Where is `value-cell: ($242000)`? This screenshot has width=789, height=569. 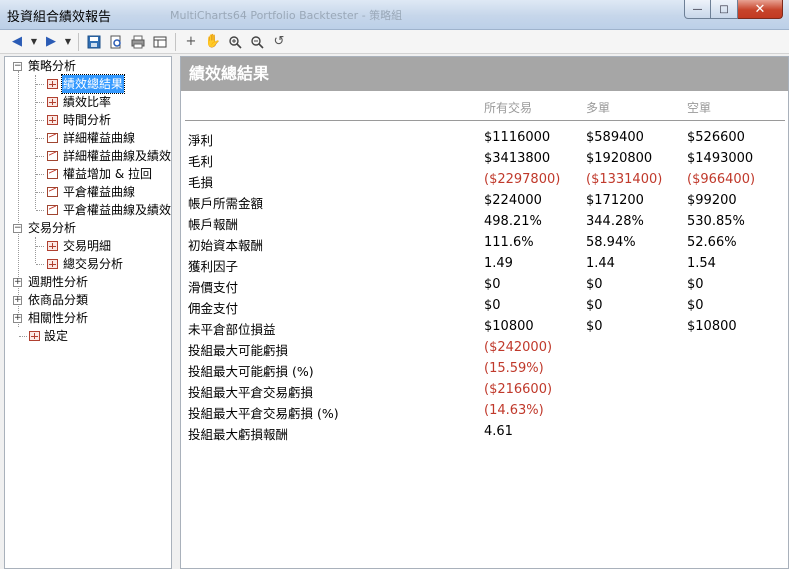 value-cell: ($242000) is located at coordinates (518, 347).